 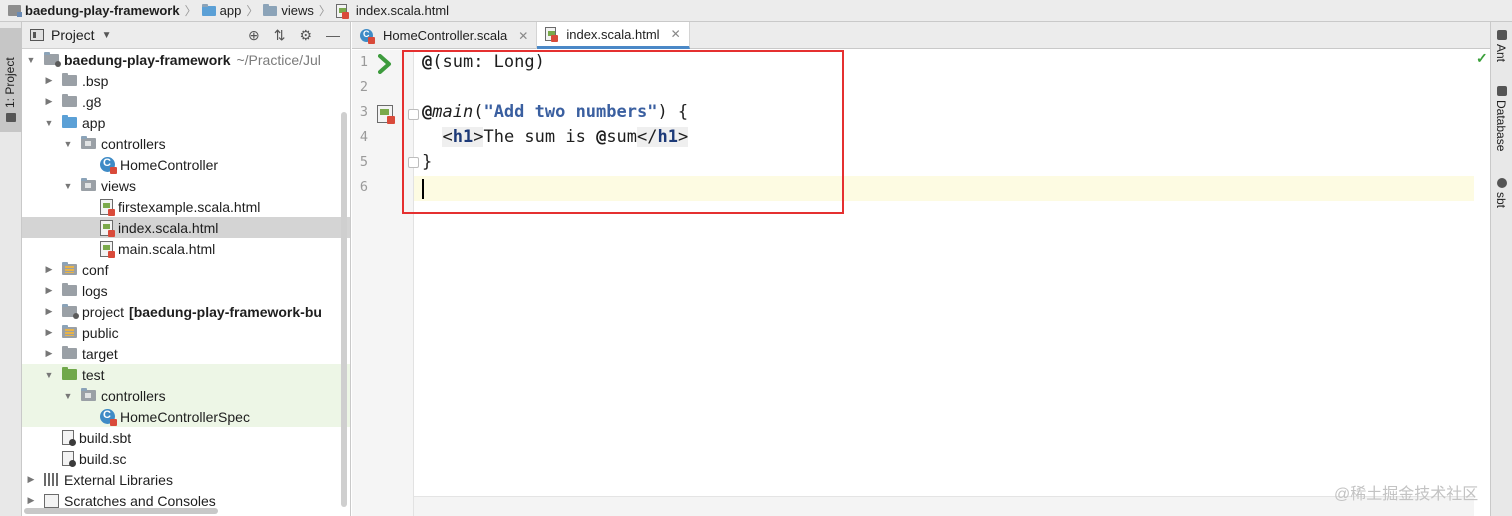 I want to click on chevron-down-icon: ▼, so click(x=107, y=35).